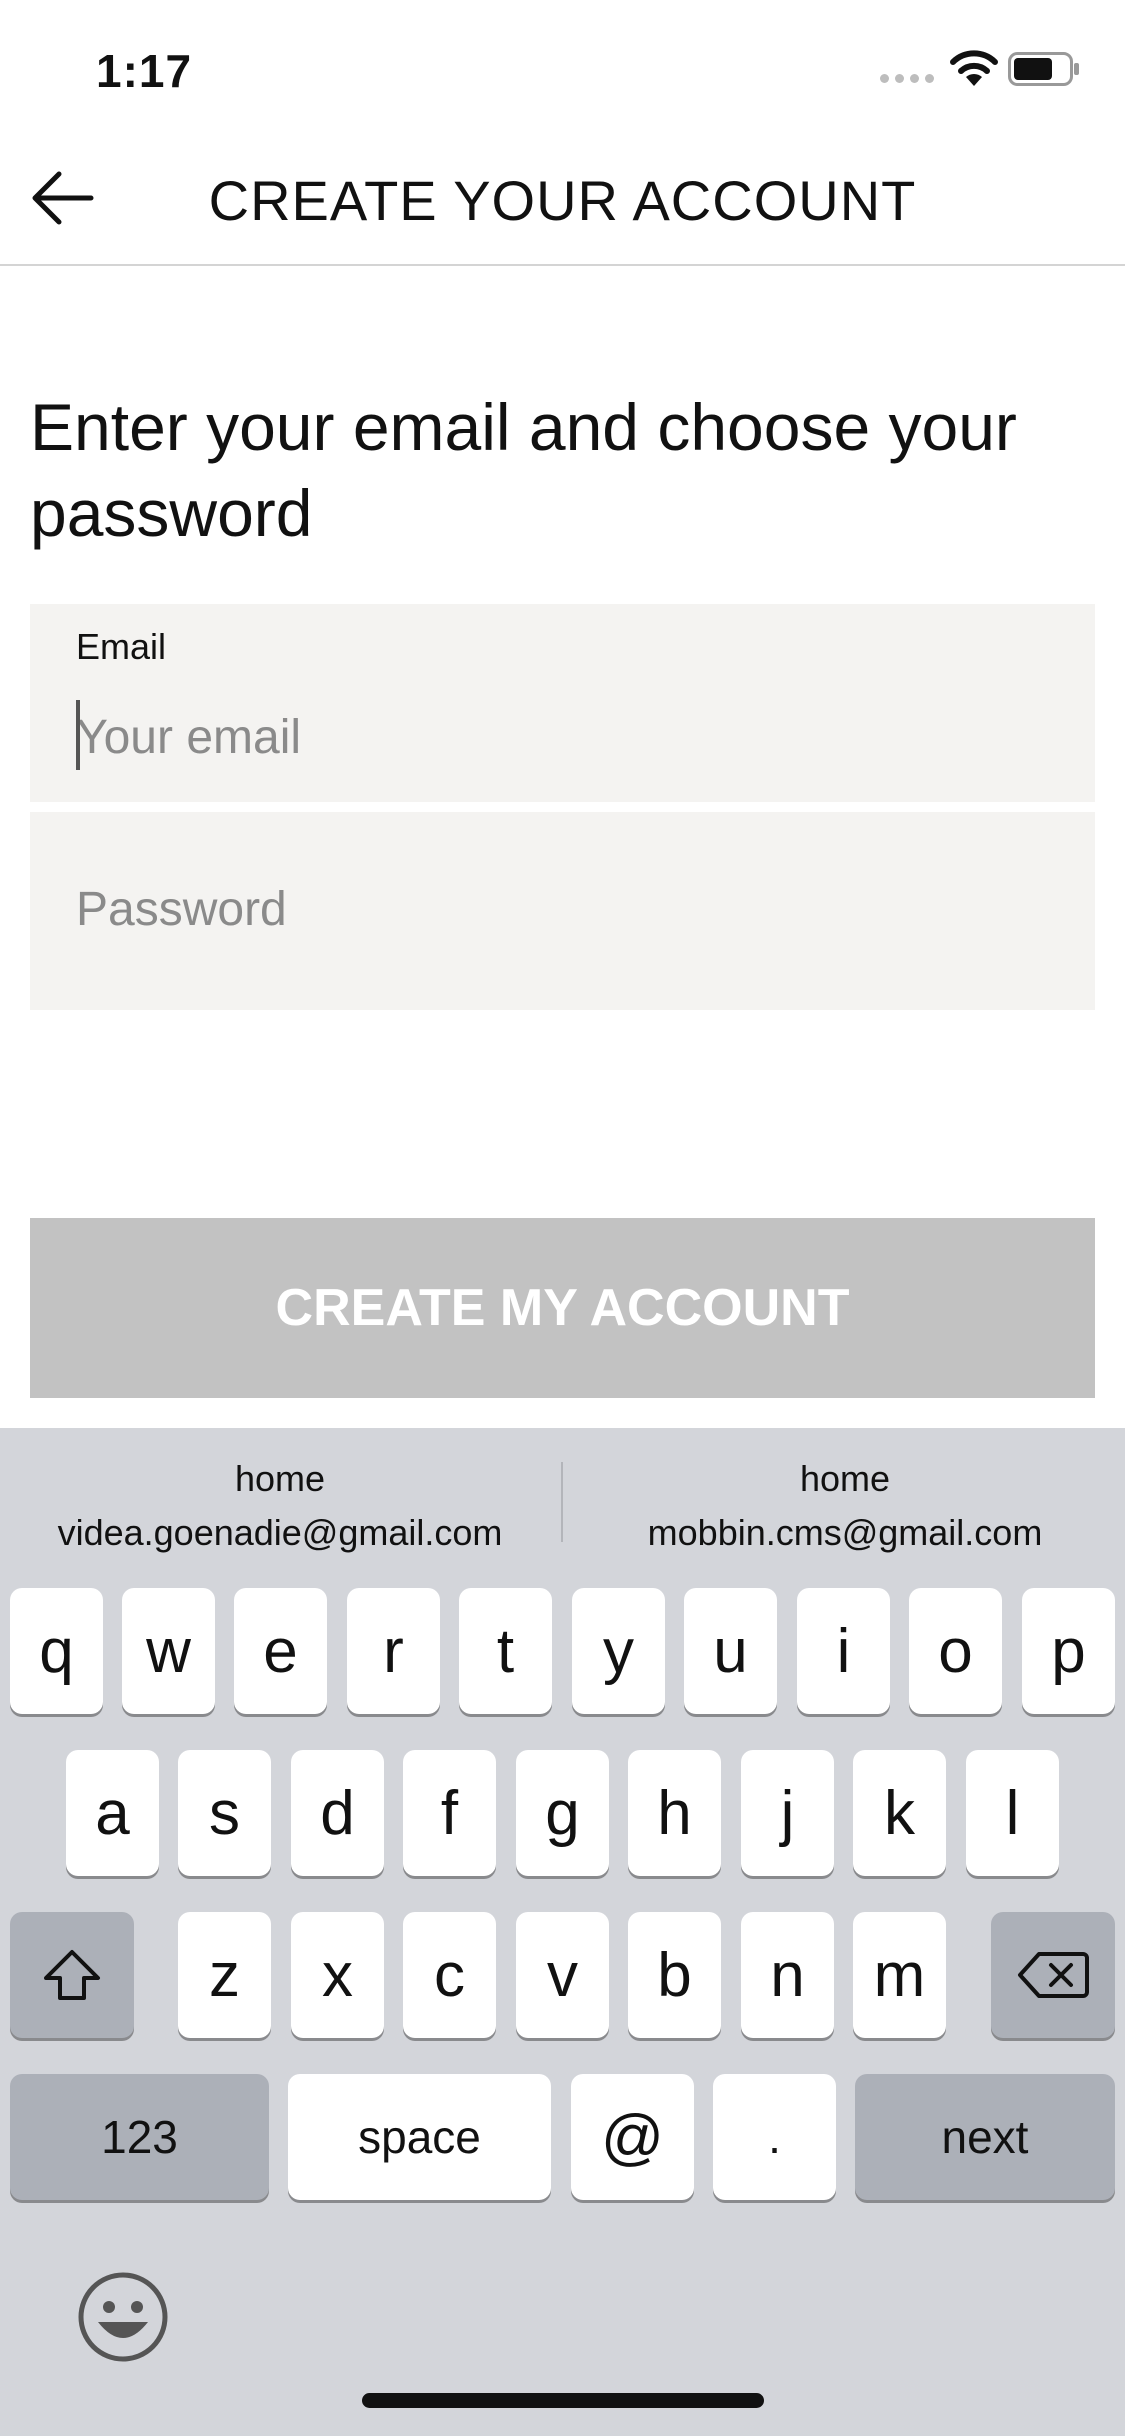 Image resolution: width=1125 pixels, height=2436 pixels. What do you see at coordinates (337, 1813) in the screenshot?
I see `key-d: d` at bounding box center [337, 1813].